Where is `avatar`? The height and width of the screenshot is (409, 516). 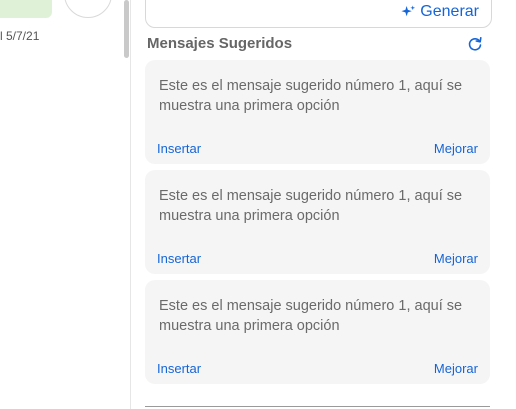 avatar is located at coordinates (88, 9).